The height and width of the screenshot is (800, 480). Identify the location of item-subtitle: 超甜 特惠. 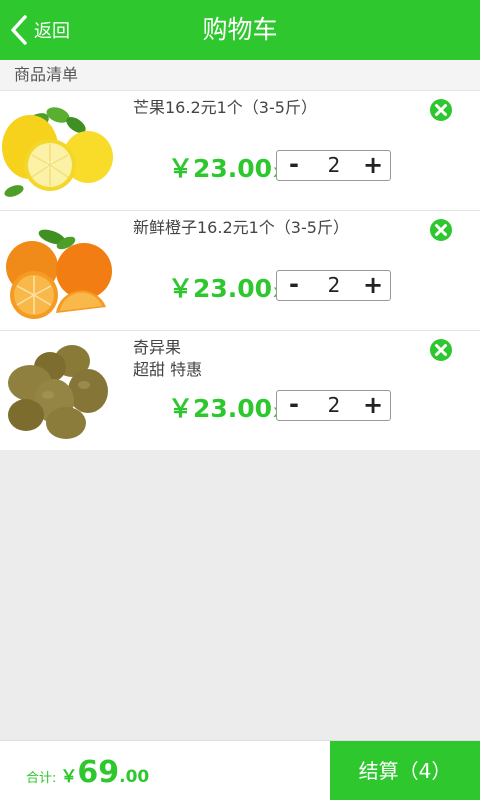
(168, 369).